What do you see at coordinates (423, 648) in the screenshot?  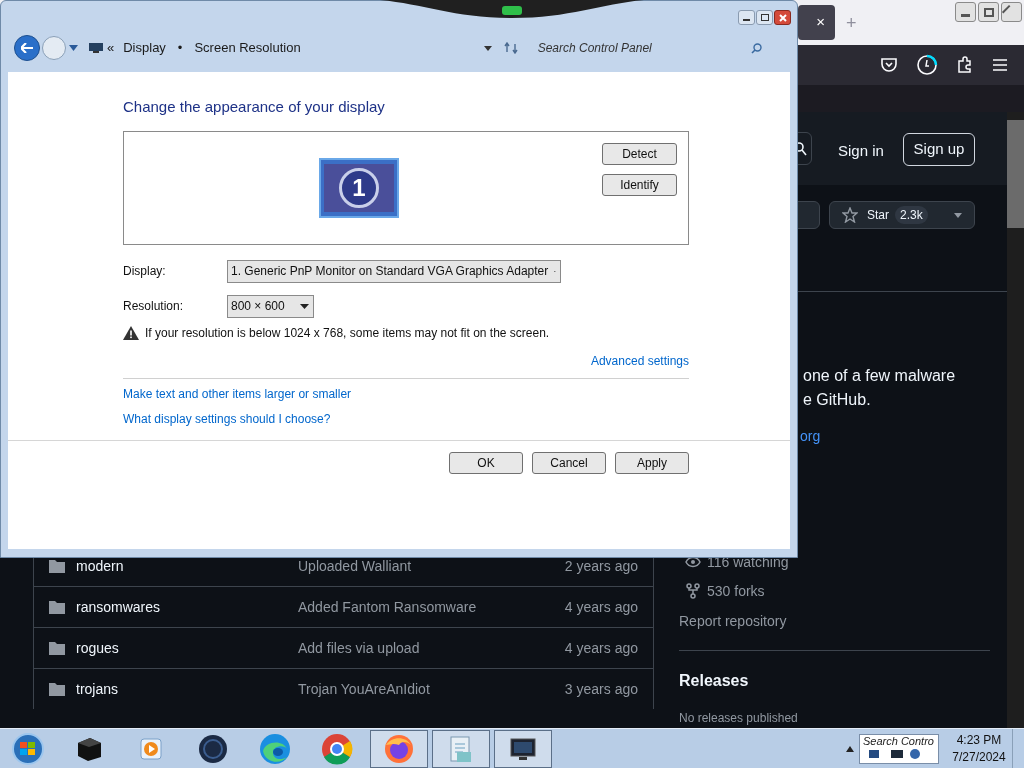 I see `commit-message: Add files via upload` at bounding box center [423, 648].